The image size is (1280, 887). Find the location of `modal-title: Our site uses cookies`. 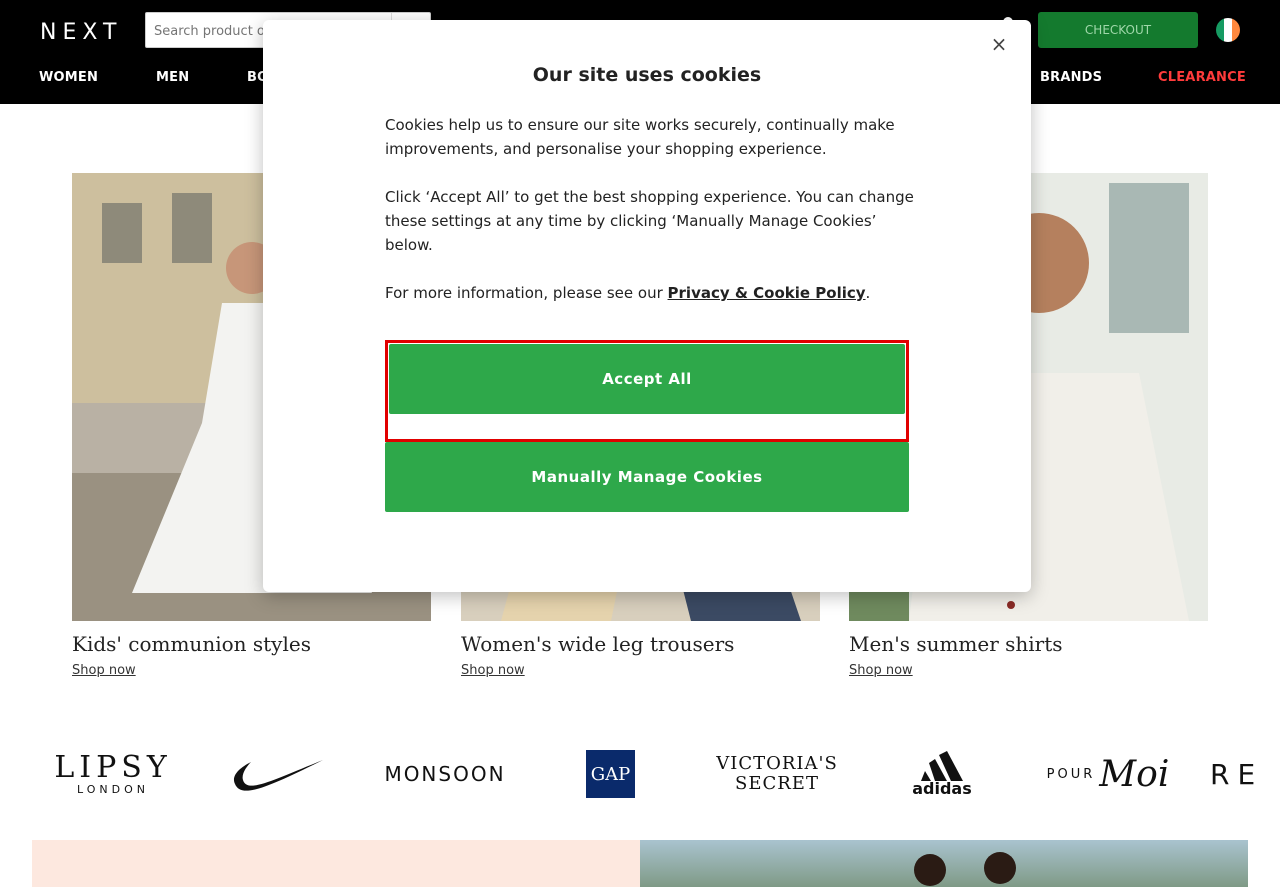

modal-title: Our site uses cookies is located at coordinates (647, 75).